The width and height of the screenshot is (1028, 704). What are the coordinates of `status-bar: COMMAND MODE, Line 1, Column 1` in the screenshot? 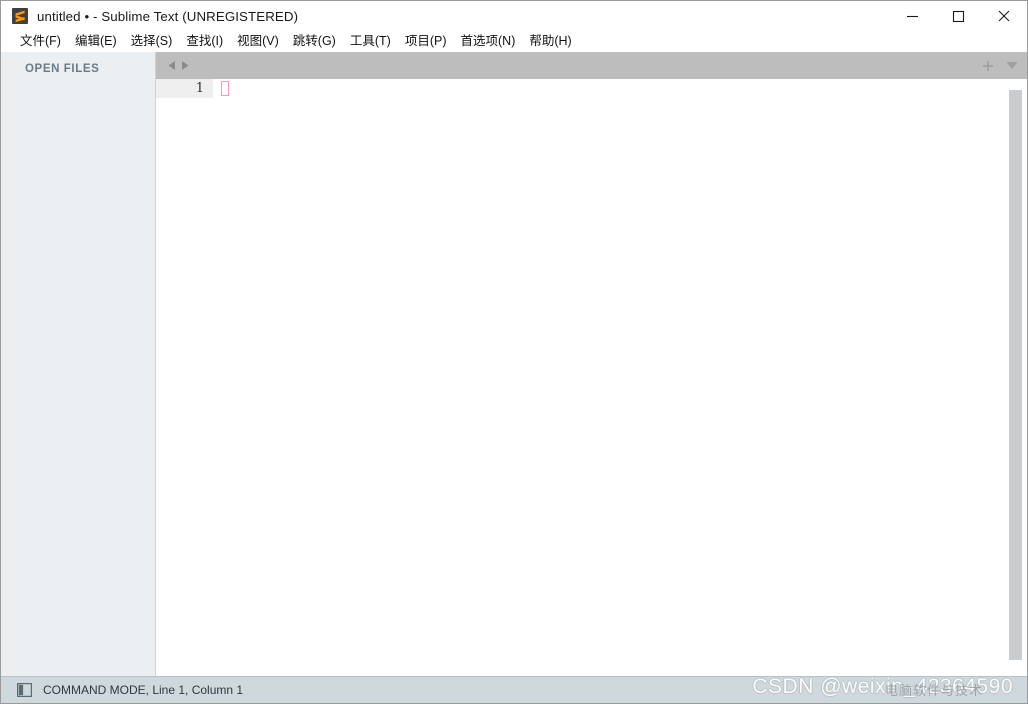 It's located at (514, 689).